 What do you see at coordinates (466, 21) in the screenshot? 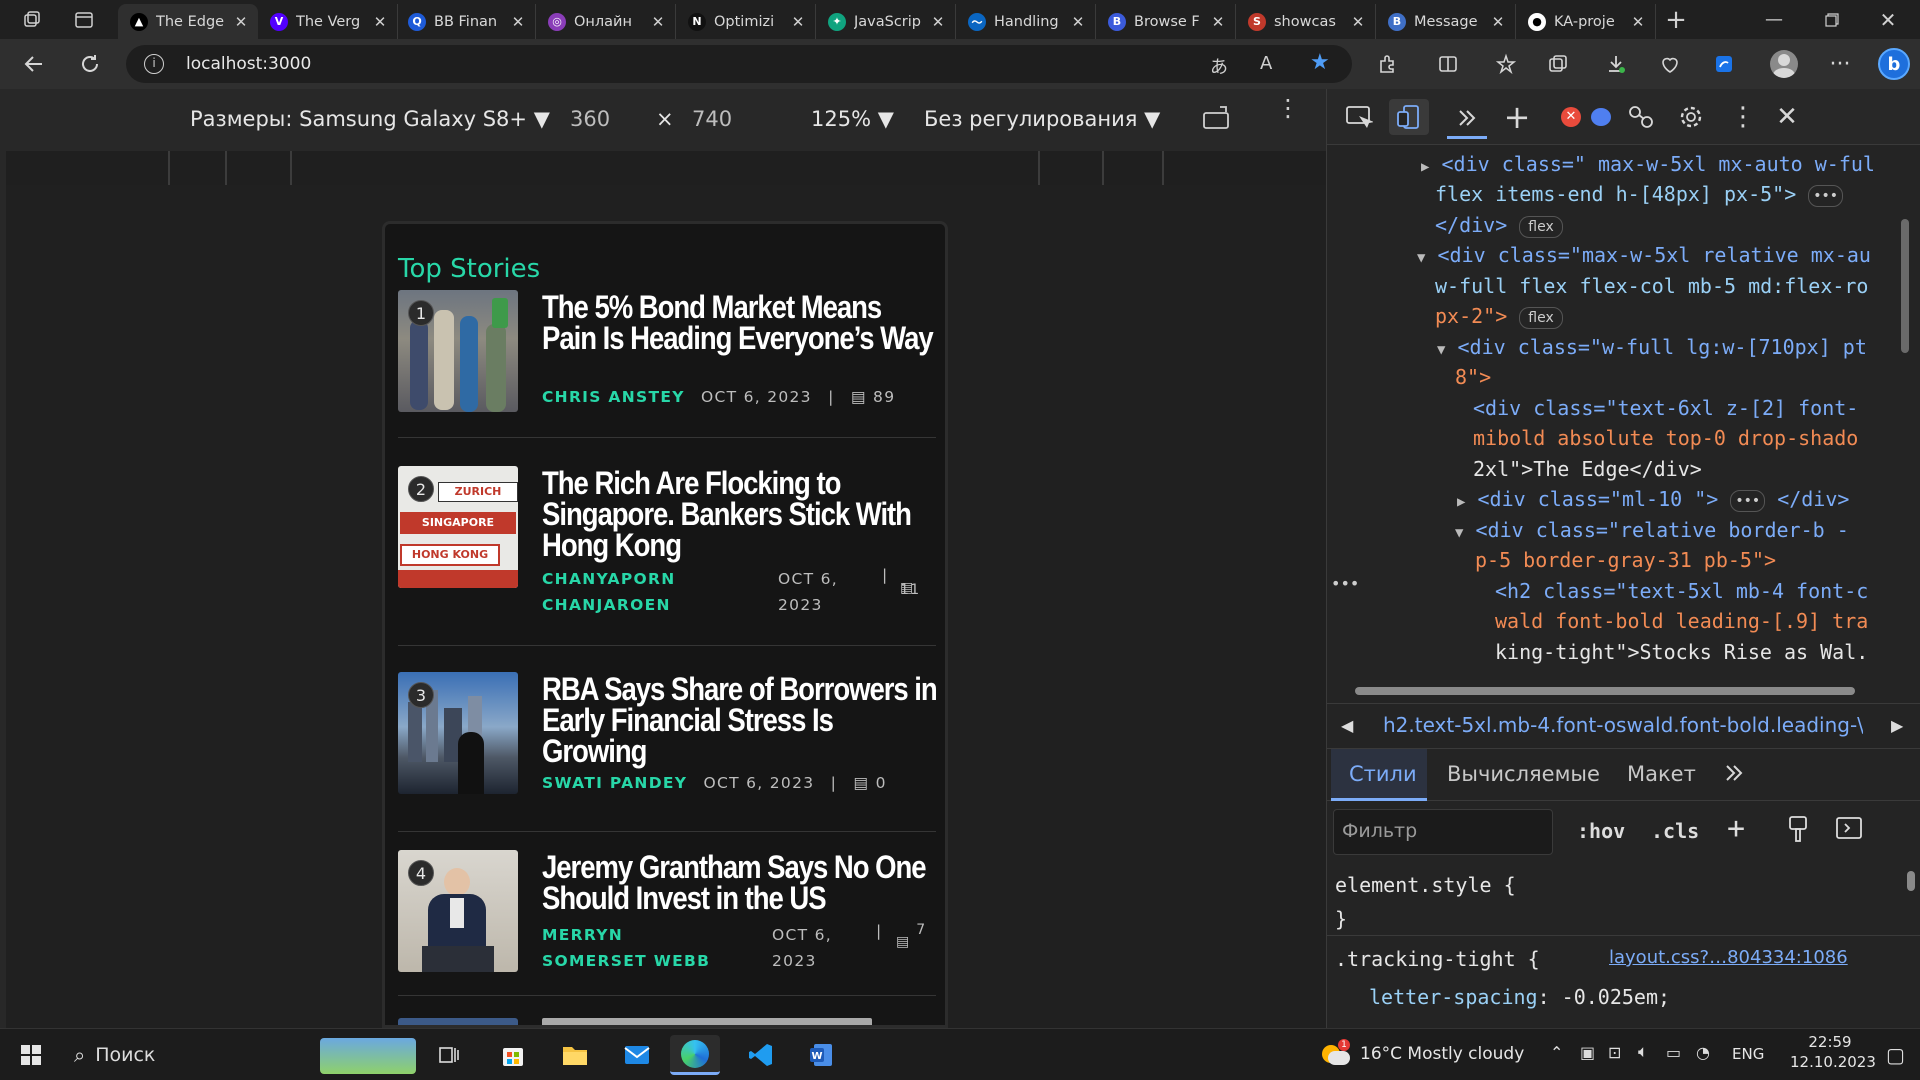
I see `browser-tab: Q BB Finan ✕` at bounding box center [466, 21].